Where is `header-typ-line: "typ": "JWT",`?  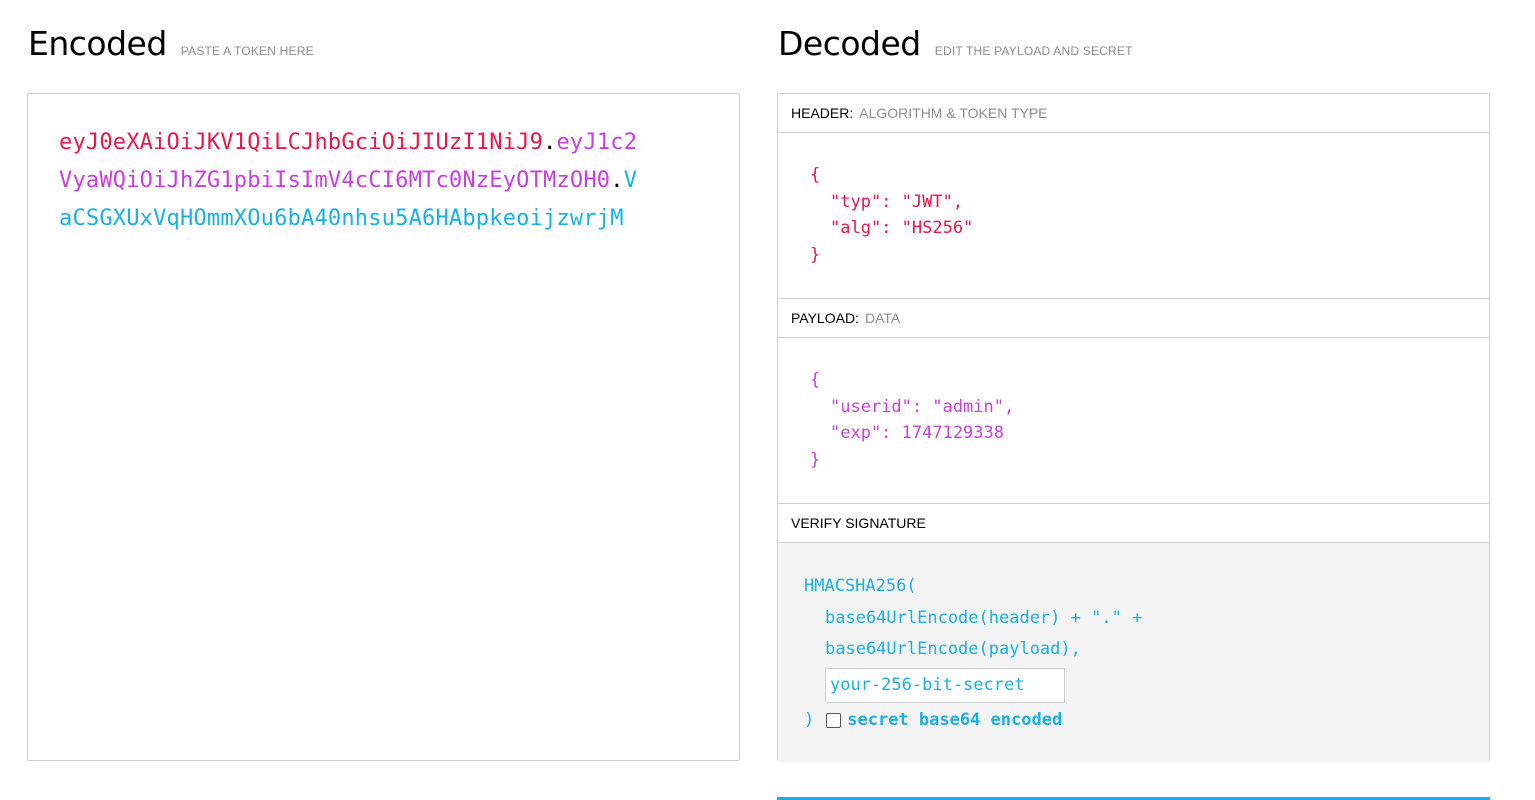 header-typ-line: "typ": "JWT", is located at coordinates (897, 201).